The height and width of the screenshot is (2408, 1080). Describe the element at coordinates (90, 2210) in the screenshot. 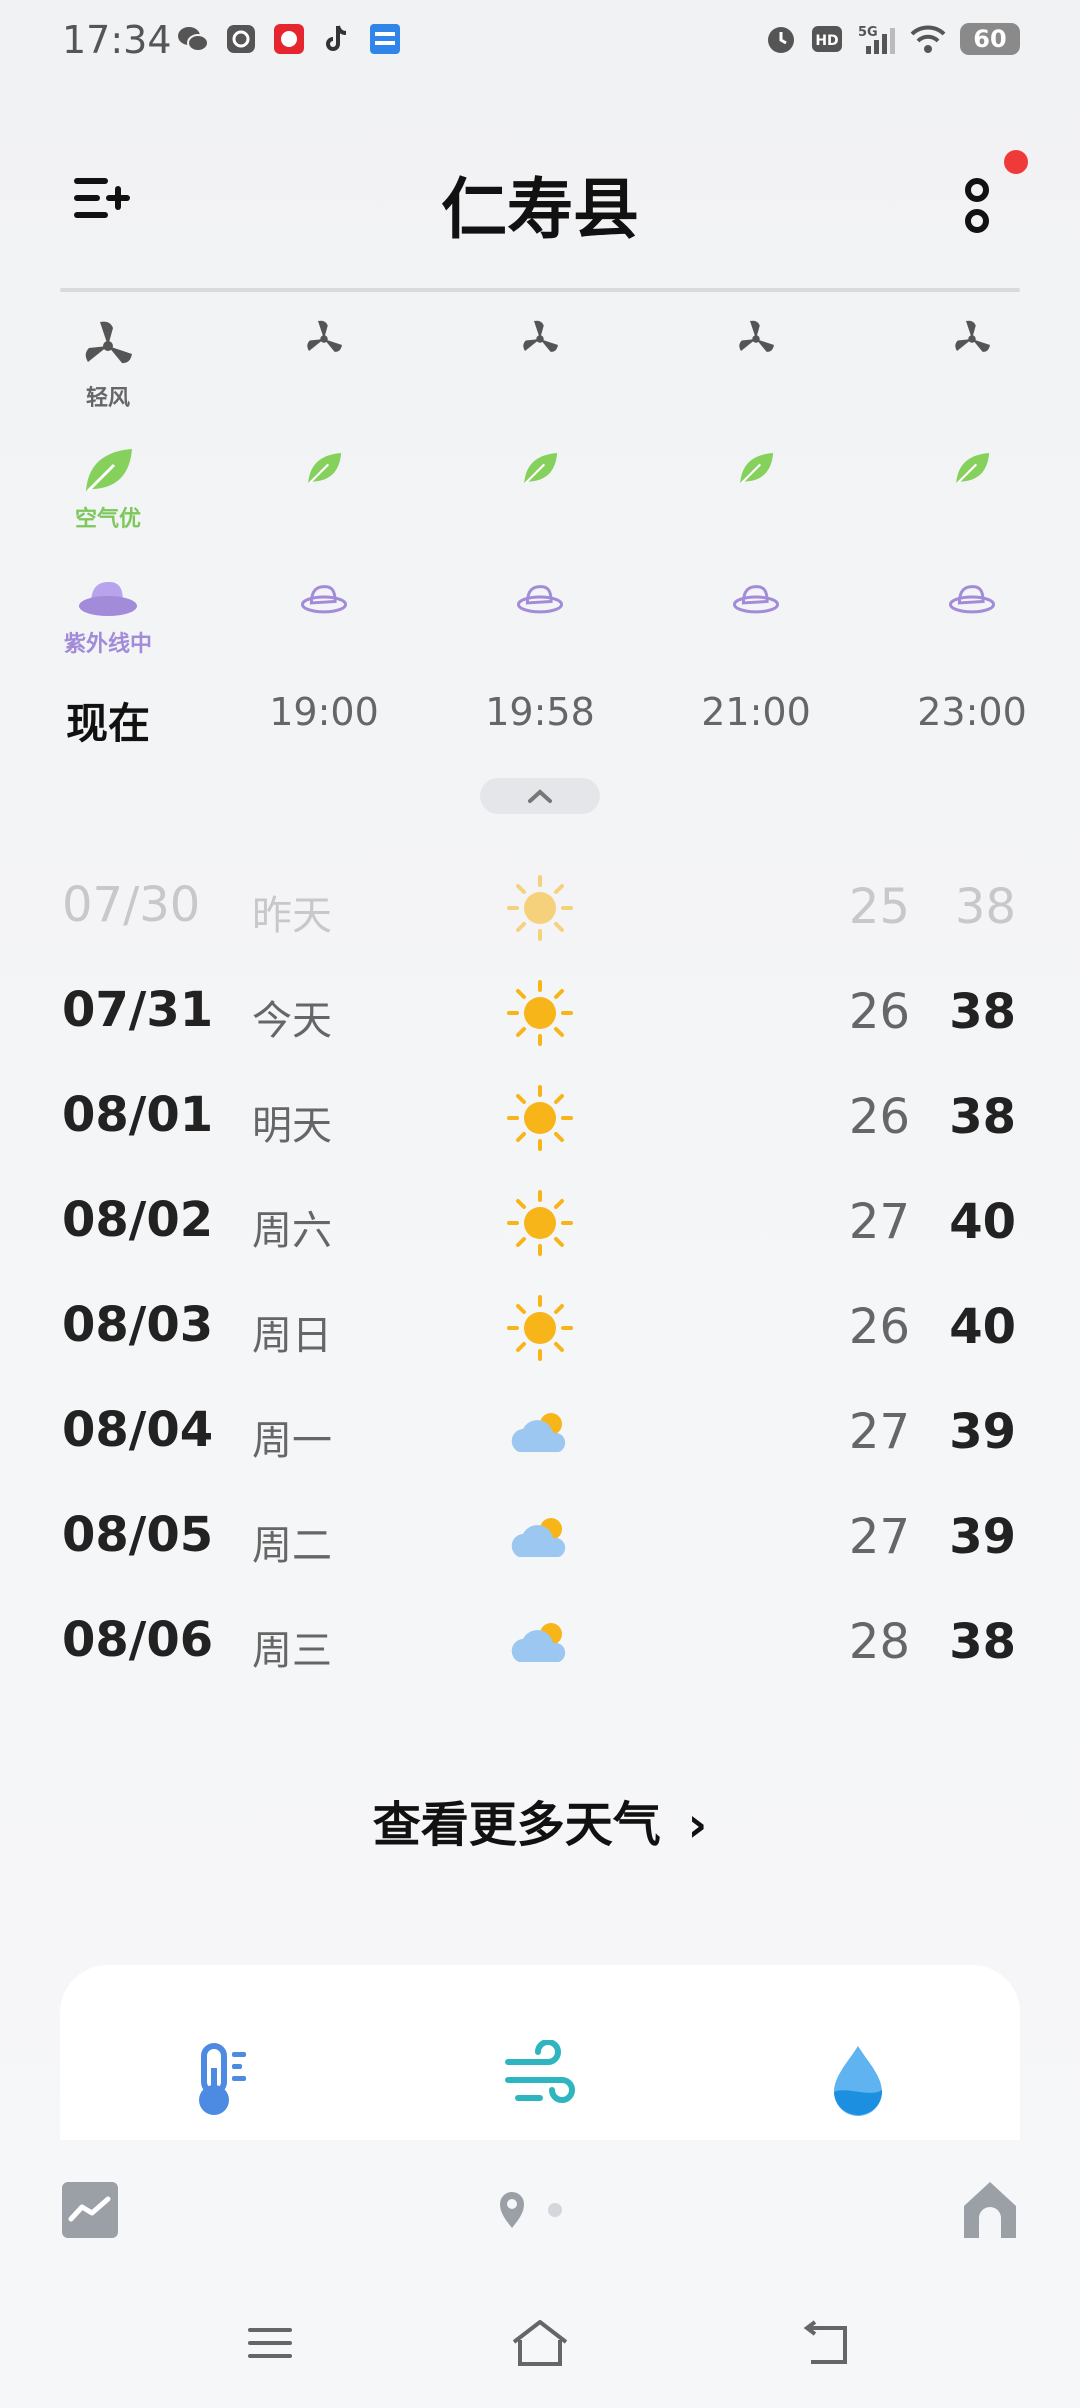

I see `trend-chart-button` at that location.